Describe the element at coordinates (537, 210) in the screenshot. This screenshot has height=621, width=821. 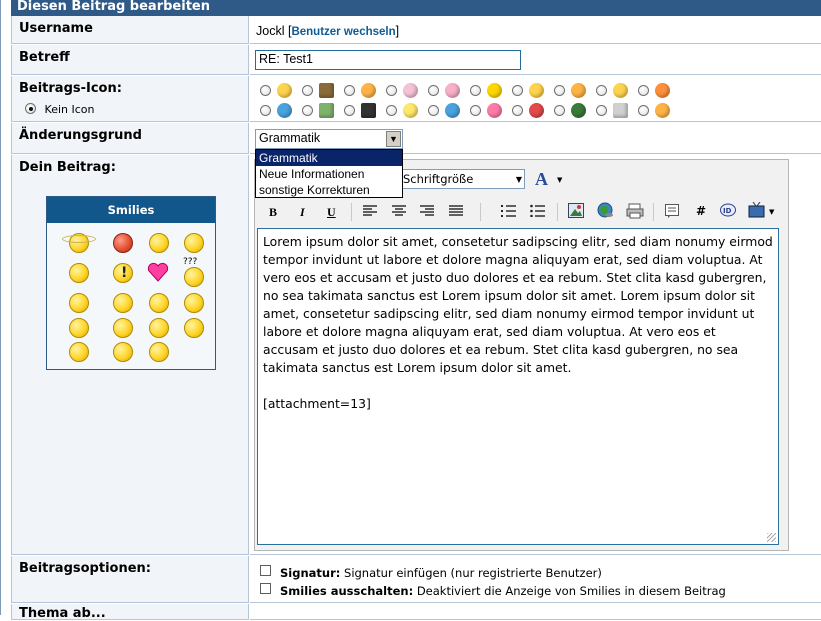
I see `bullet-list-icon` at that location.